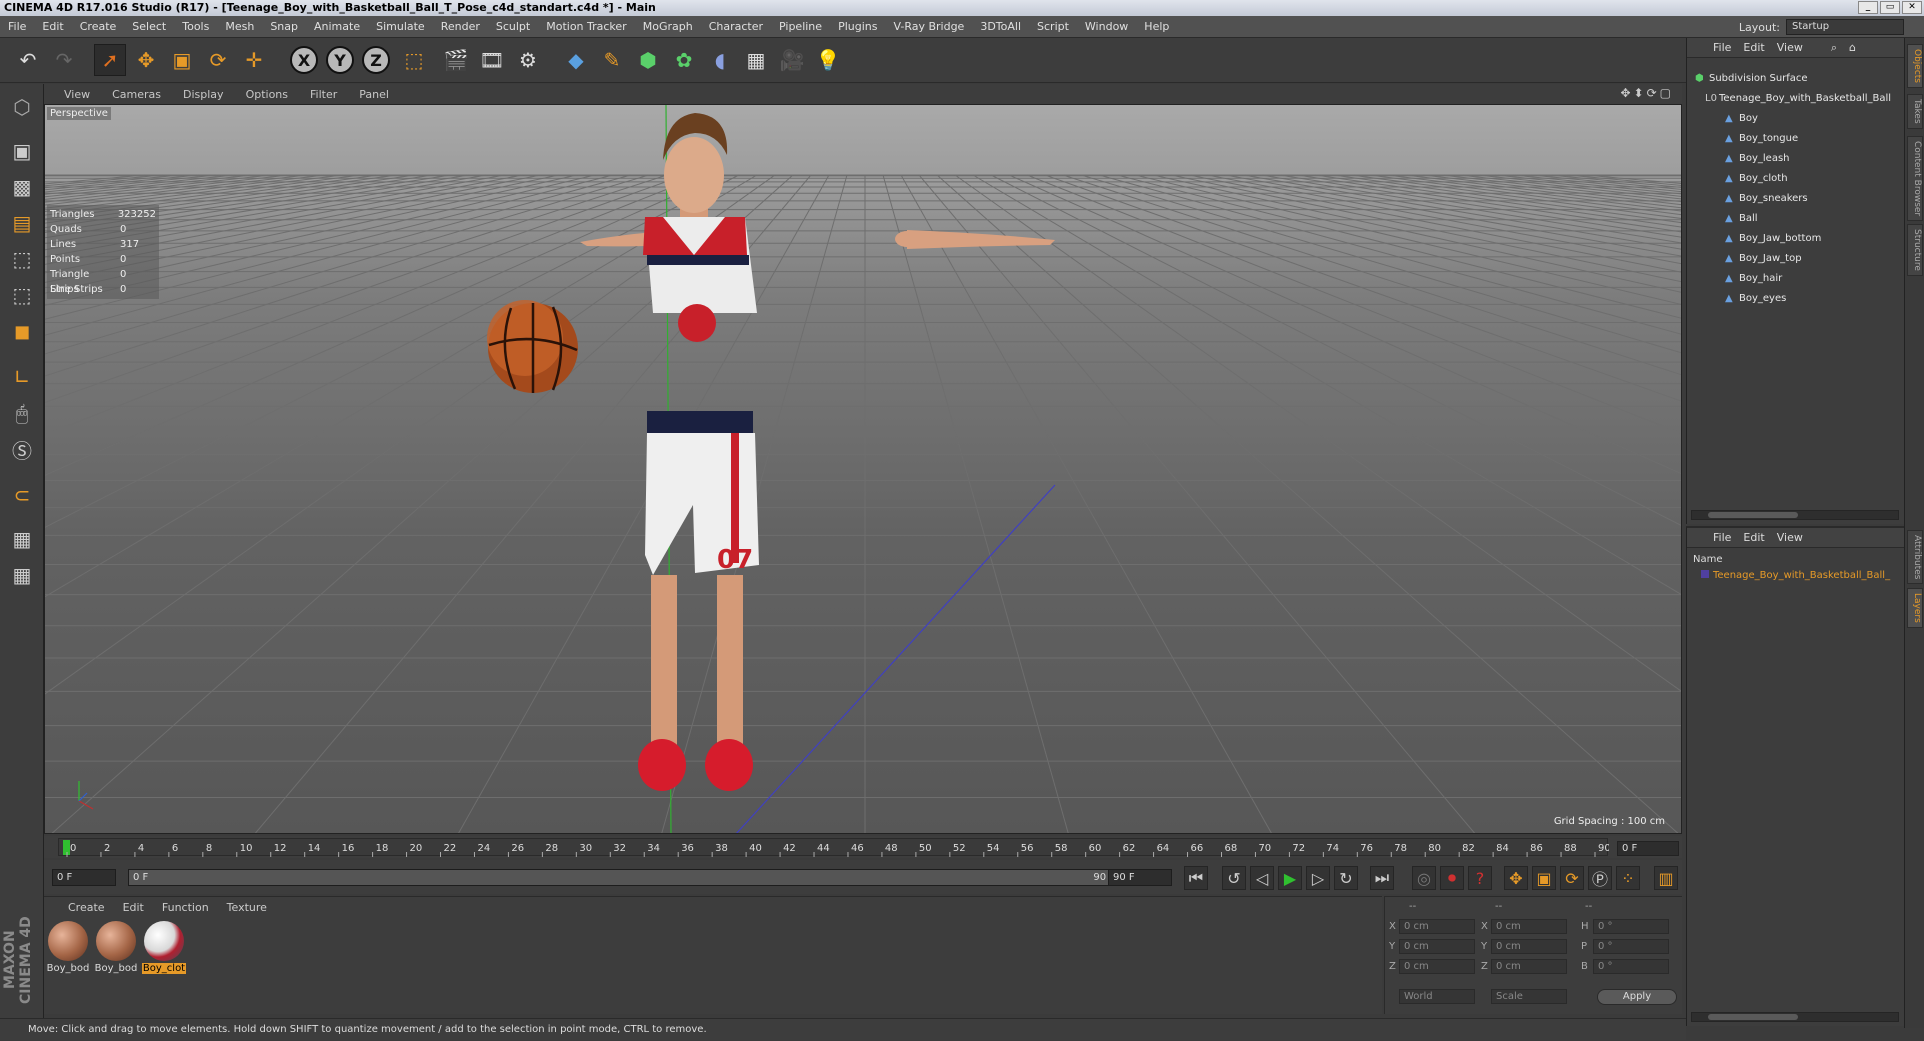  I want to click on start-frame-field: 0 F, so click(84, 877).